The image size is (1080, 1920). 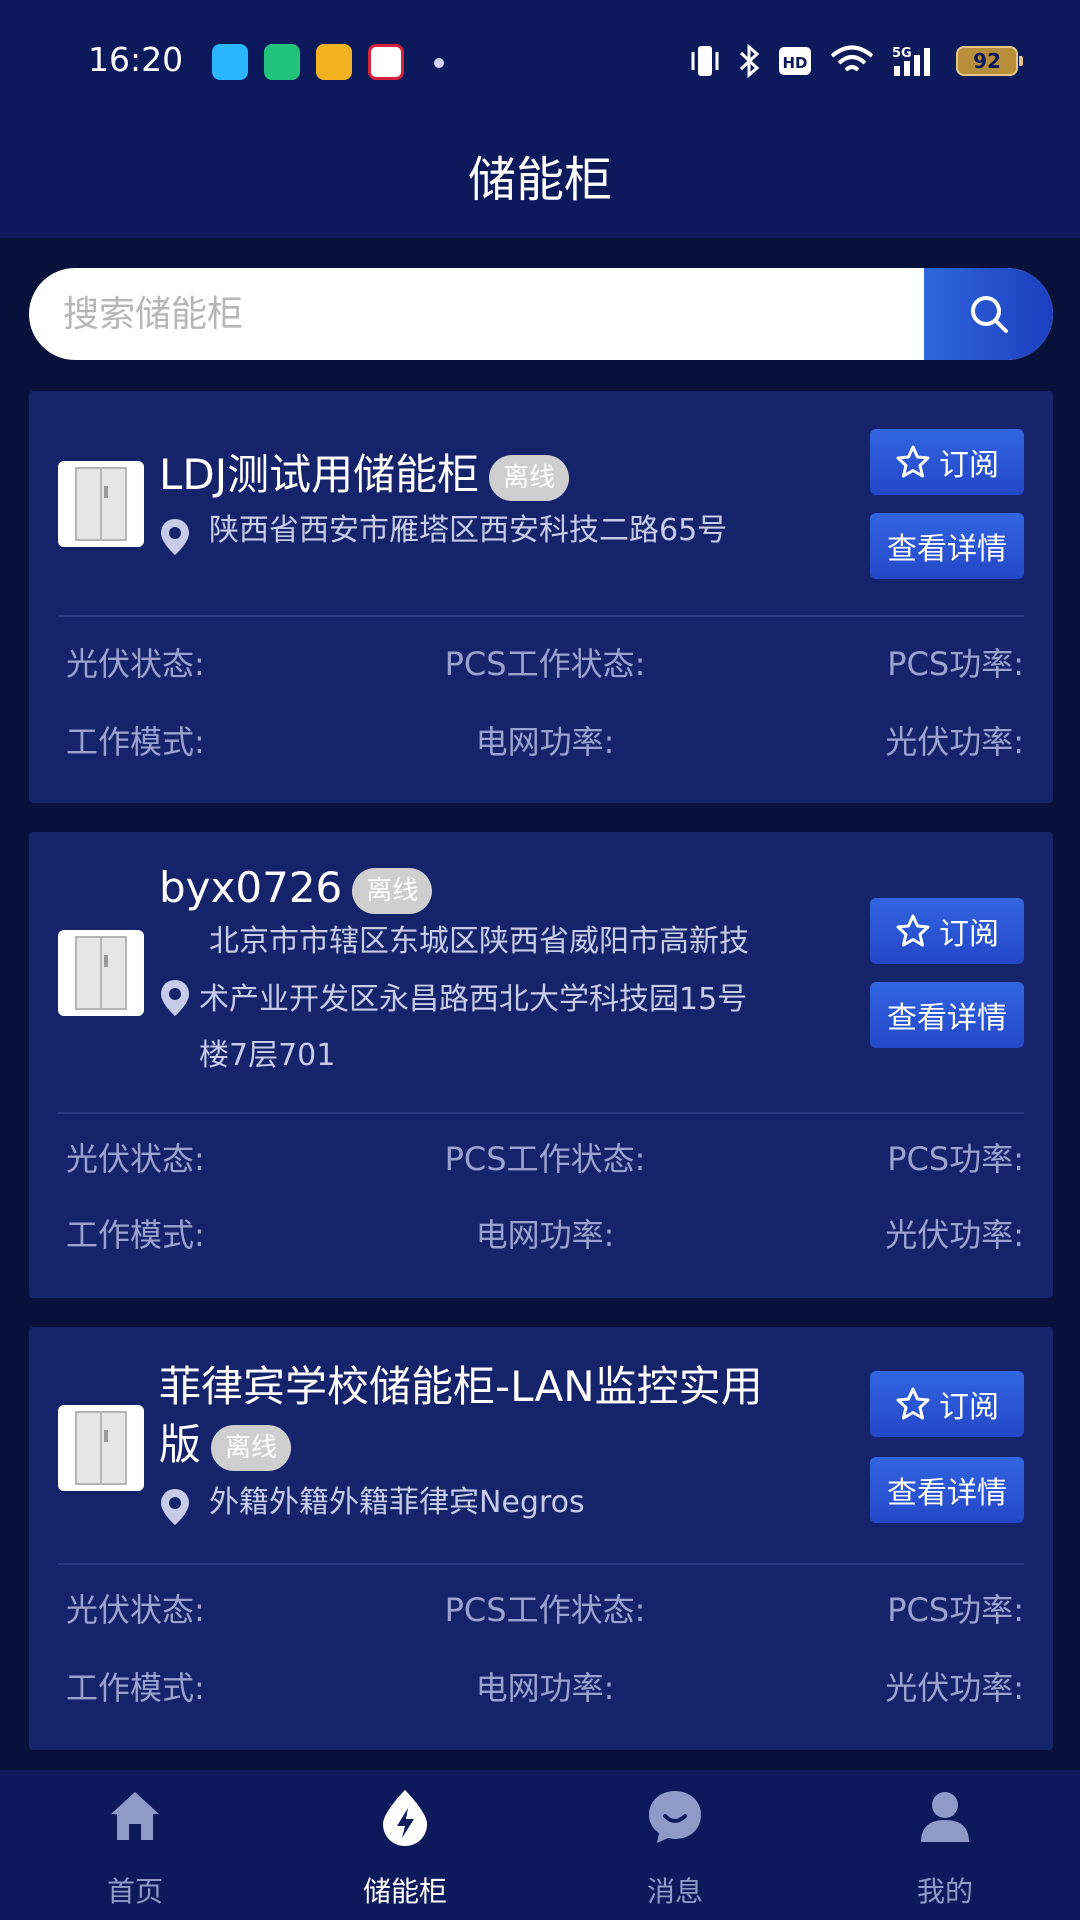 What do you see at coordinates (319, 474) in the screenshot?
I see `cabinet-name-text: LDJ测试用储能柜` at bounding box center [319, 474].